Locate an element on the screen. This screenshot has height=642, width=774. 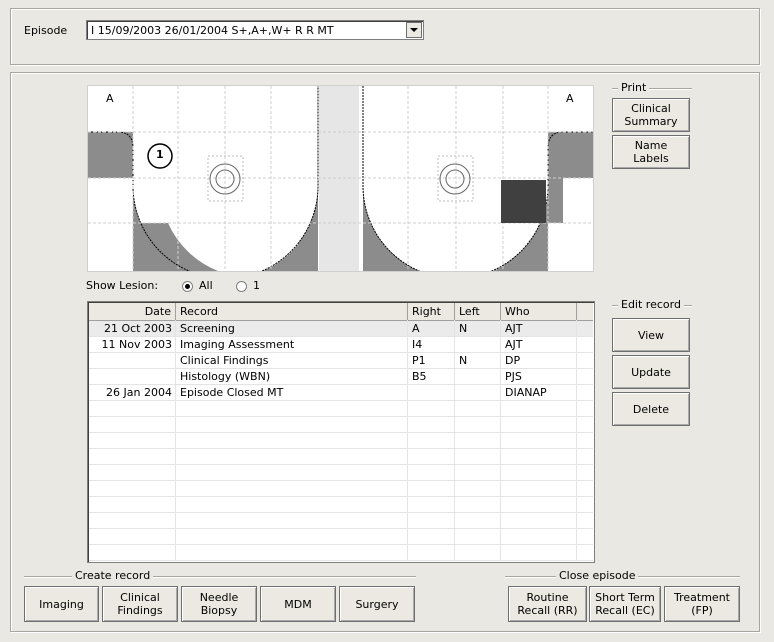
table-cell-right: B5 is located at coordinates (419, 376).